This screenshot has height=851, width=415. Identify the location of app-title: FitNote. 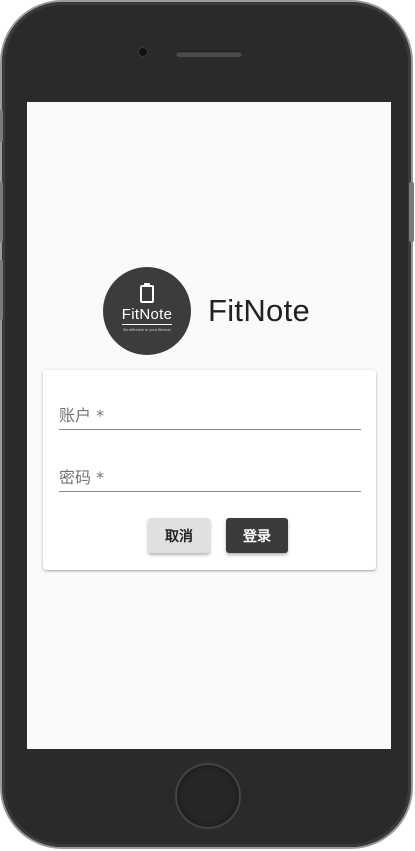
(259, 310).